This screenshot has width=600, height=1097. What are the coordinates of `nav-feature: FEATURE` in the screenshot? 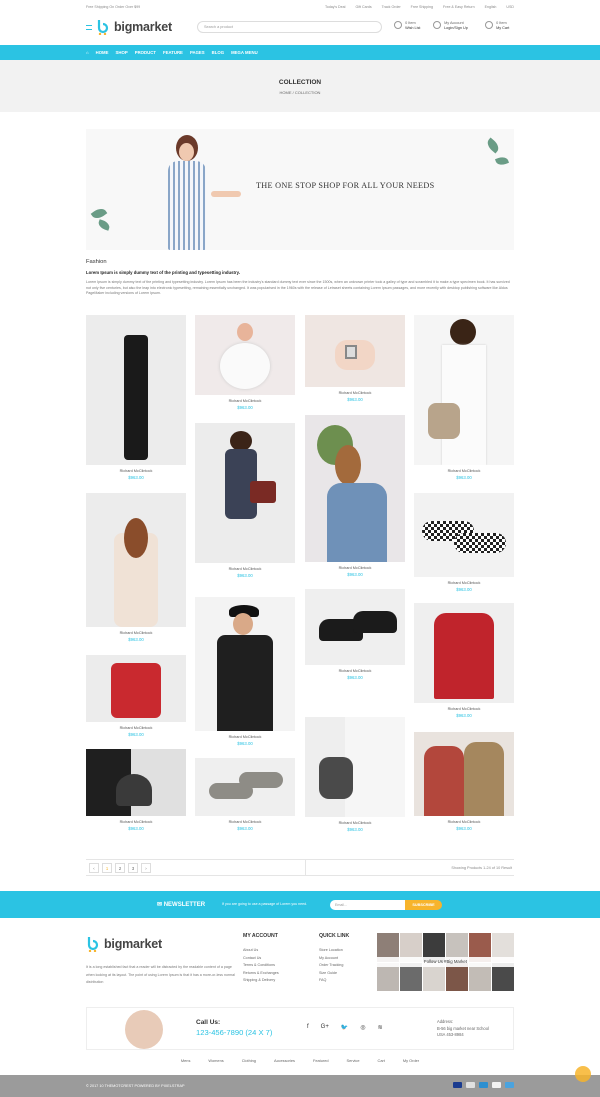 It's located at (173, 52).